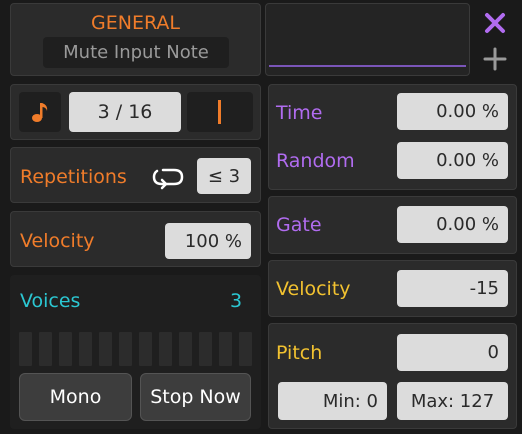 The width and height of the screenshot is (522, 434). I want to click on pitch-min-field: Min: 0, so click(332, 401).